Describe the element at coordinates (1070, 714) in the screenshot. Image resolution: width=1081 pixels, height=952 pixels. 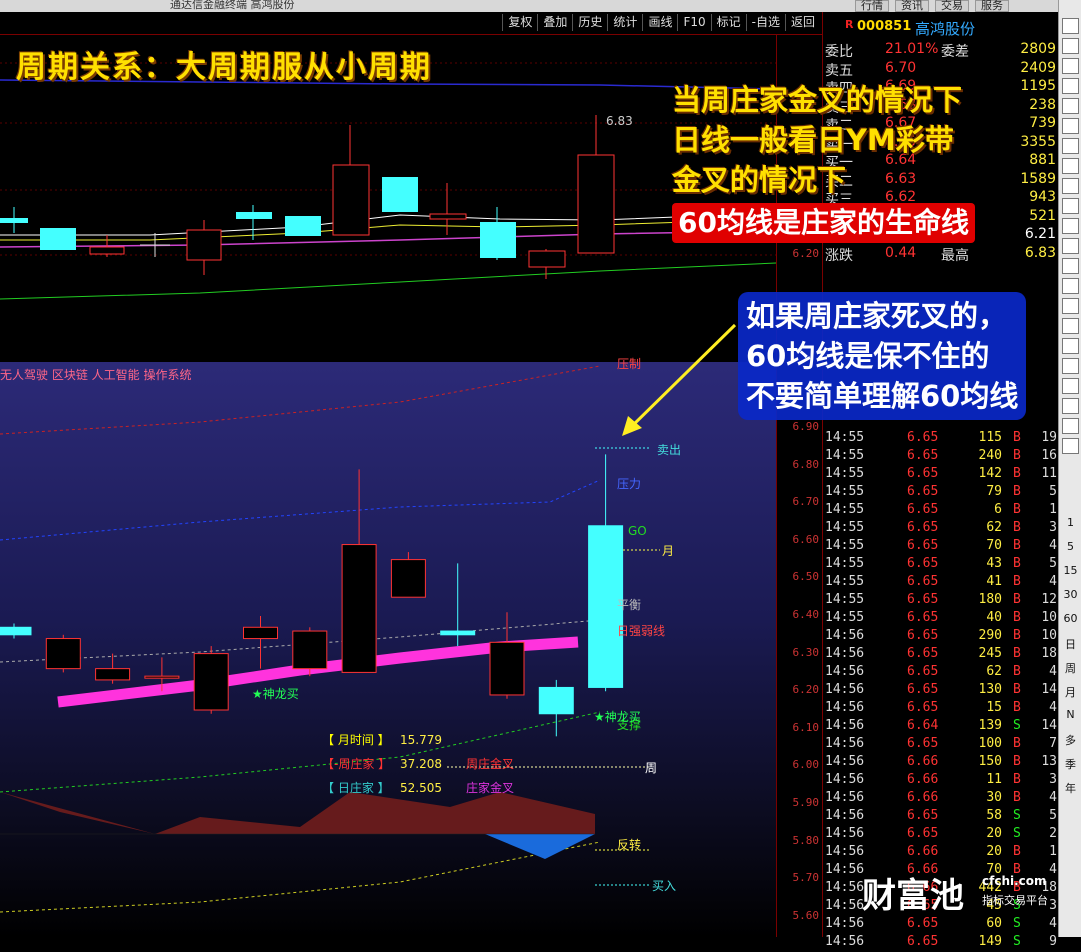
I see `period-button: N` at that location.